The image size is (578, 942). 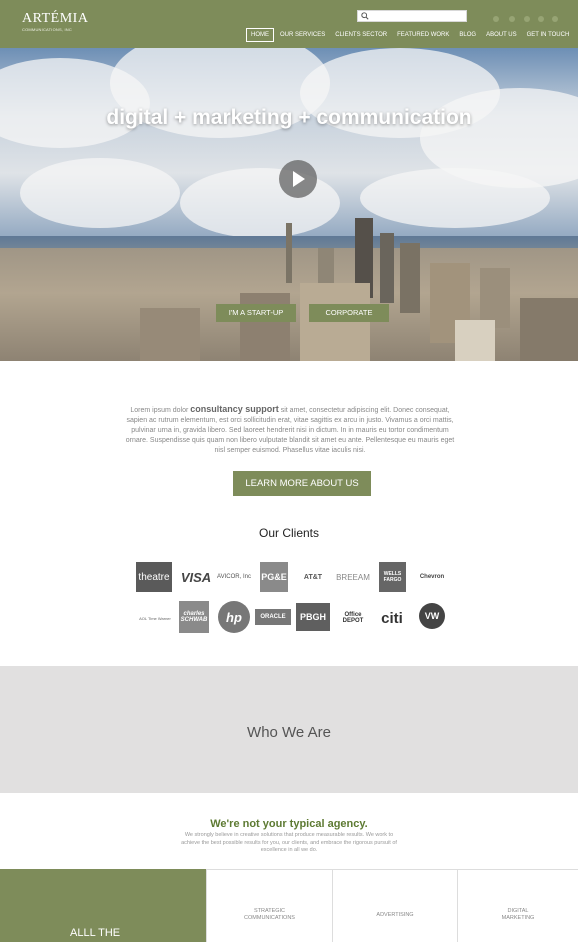 What do you see at coordinates (155, 618) in the screenshot?
I see `client-logo-aol-time-warner: AOL Time Warner` at bounding box center [155, 618].